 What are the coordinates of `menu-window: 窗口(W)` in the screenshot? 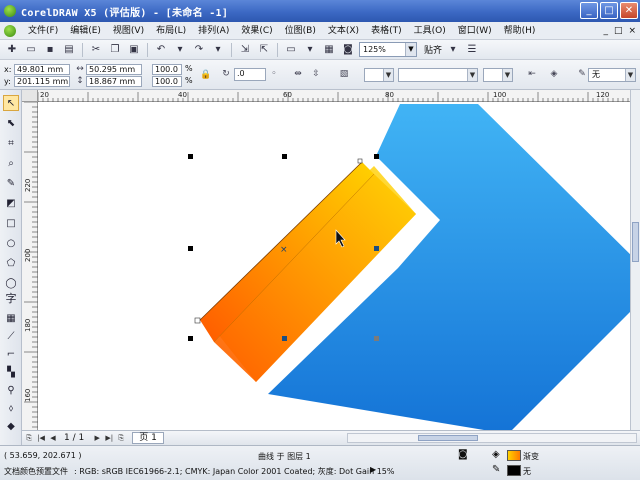 It's located at (475, 31).